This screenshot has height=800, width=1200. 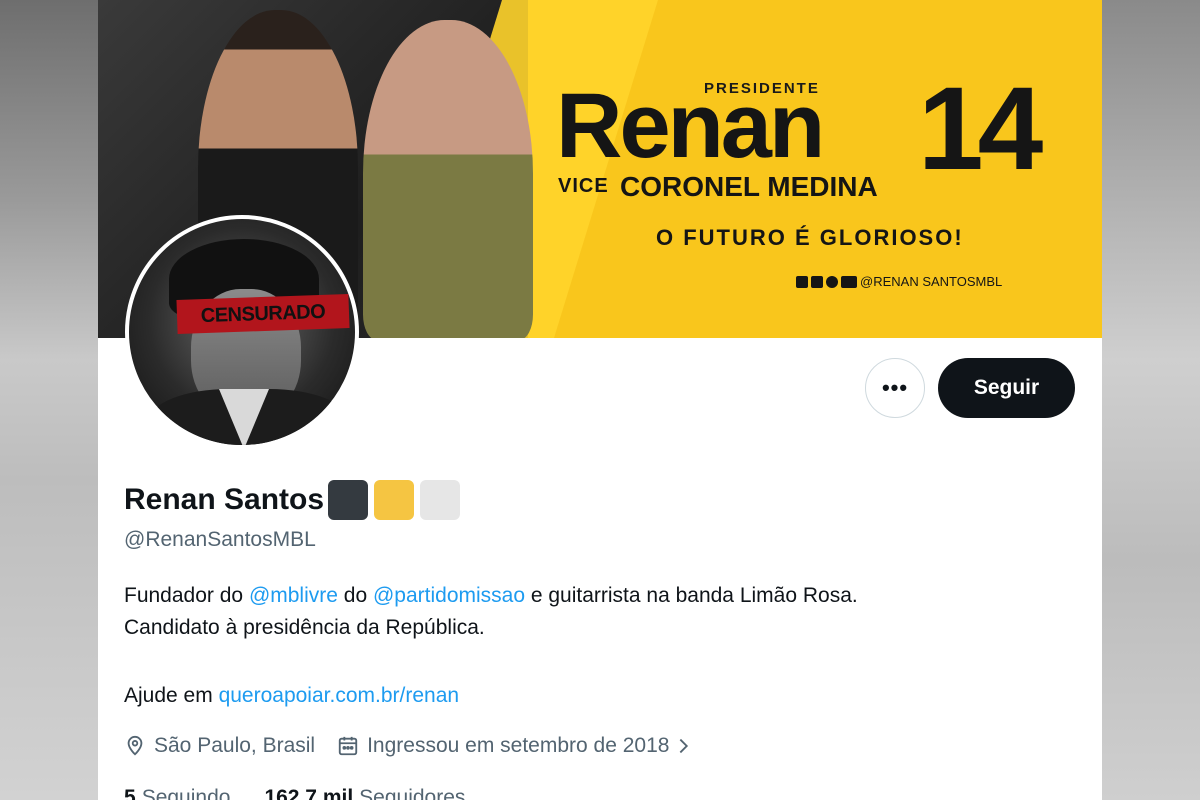 What do you see at coordinates (49, 400) in the screenshot?
I see `background-left` at bounding box center [49, 400].